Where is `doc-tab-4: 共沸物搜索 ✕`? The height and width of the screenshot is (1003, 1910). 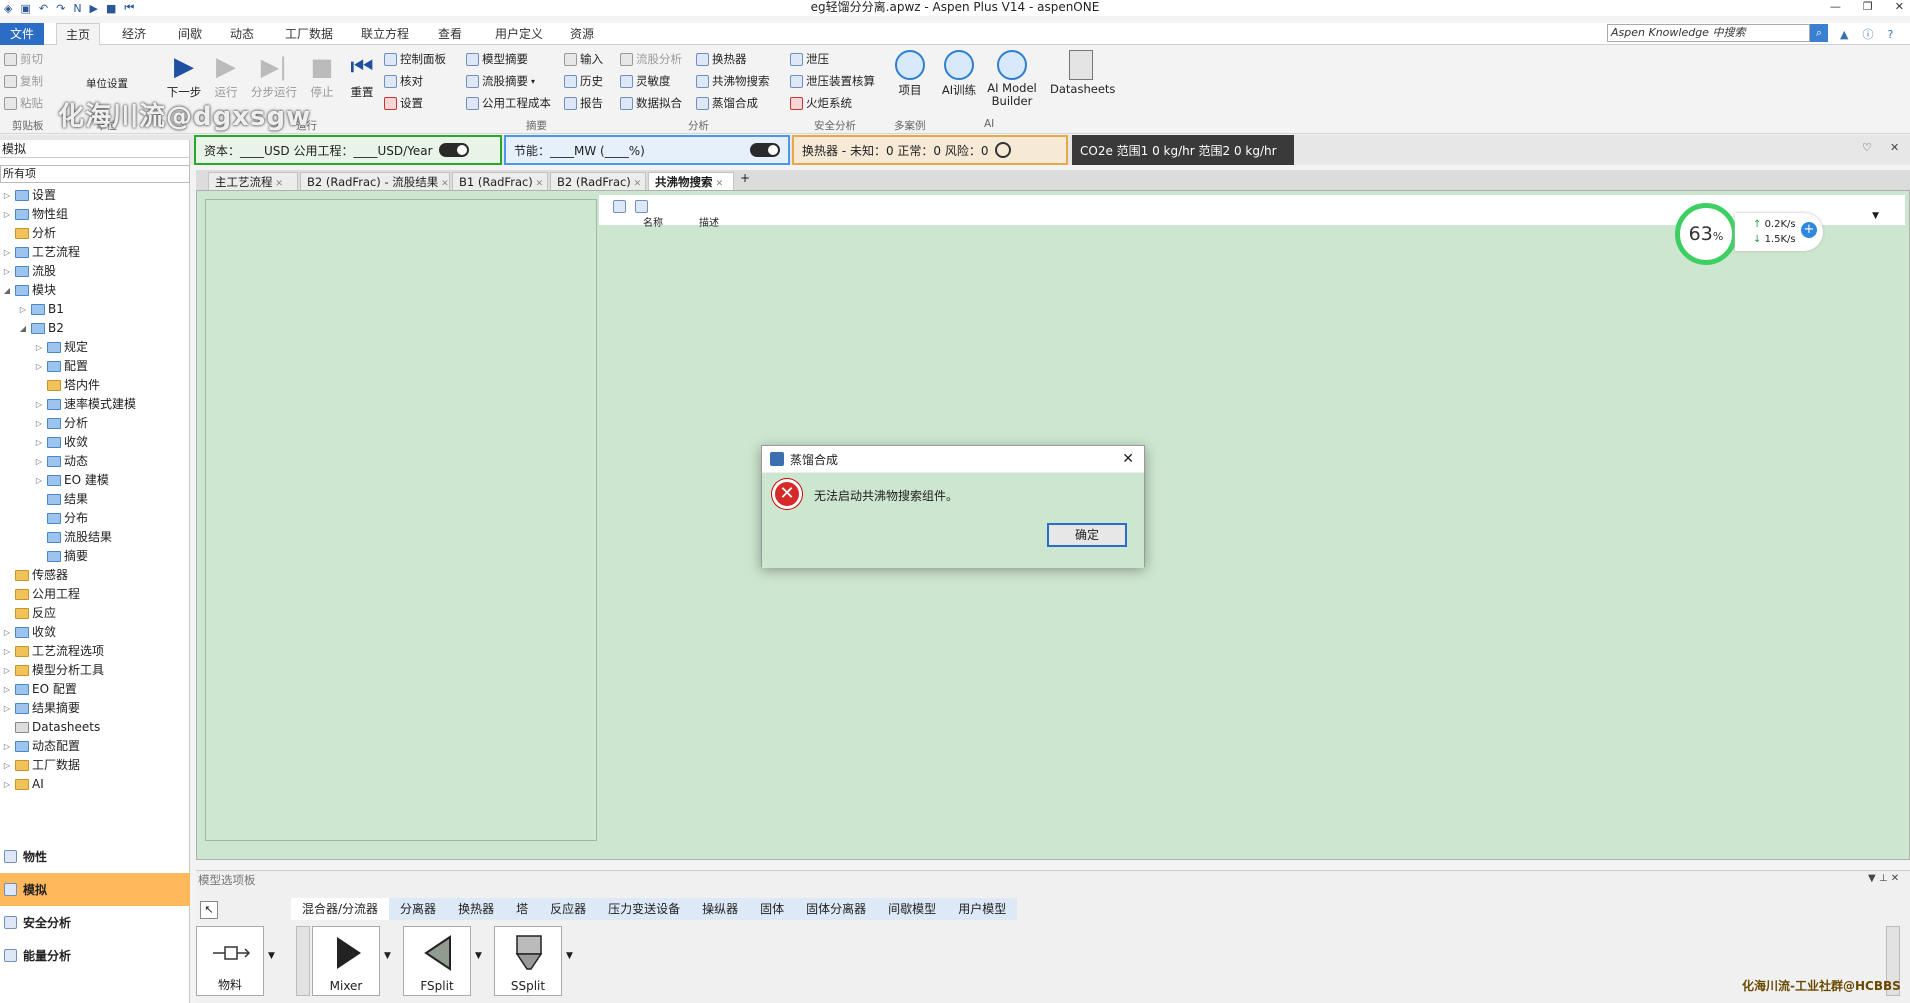
doc-tab-4: 共沸物搜索 ✕ is located at coordinates (691, 181).